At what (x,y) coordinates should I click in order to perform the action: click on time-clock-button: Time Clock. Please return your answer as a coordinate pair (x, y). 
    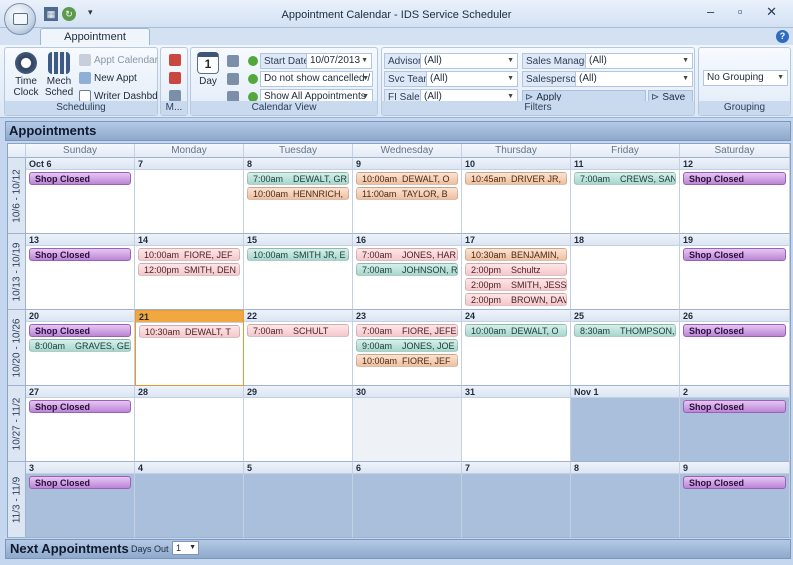
    Looking at the image, I should click on (26, 75).